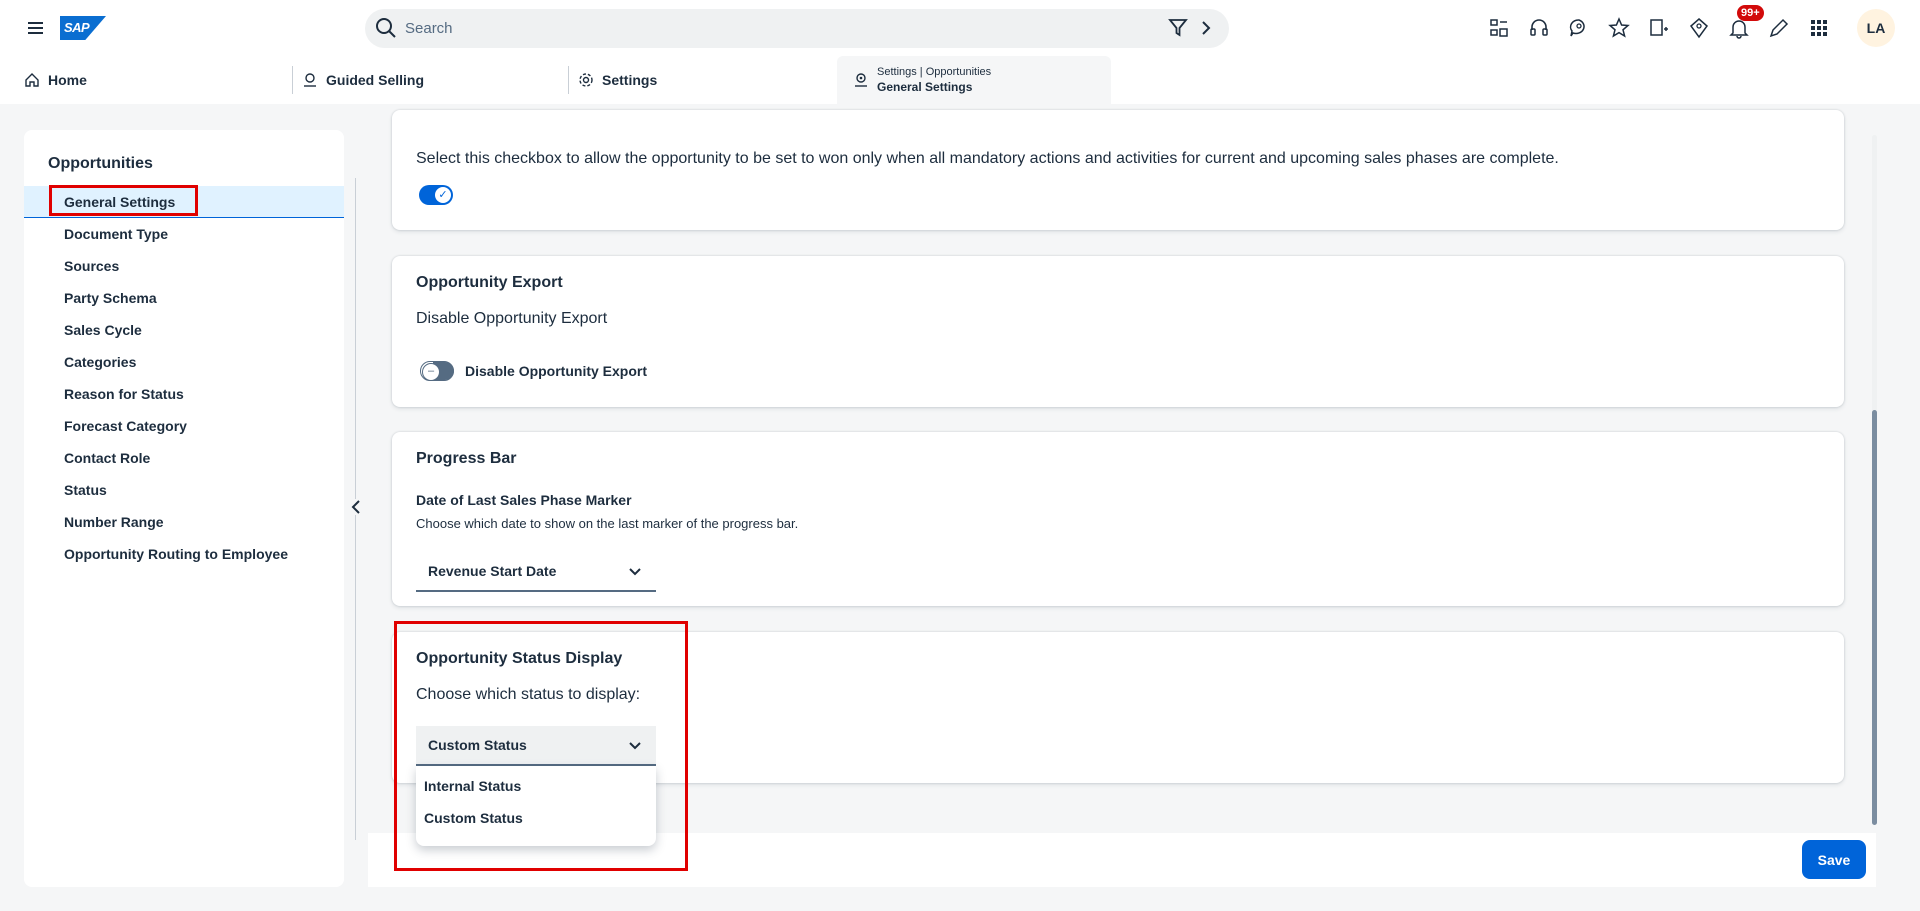 The width and height of the screenshot is (1920, 911). I want to click on task-list-icon, so click(1499, 28).